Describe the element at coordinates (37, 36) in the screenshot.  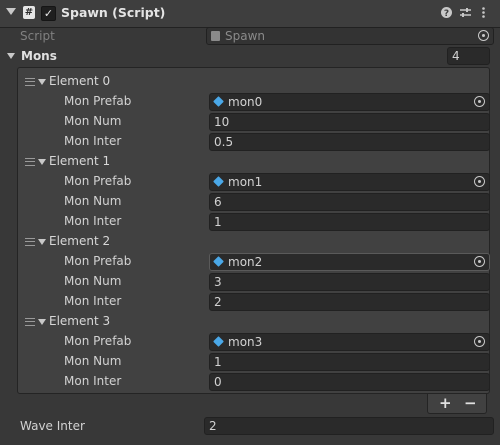
I see `script-label: Script` at that location.